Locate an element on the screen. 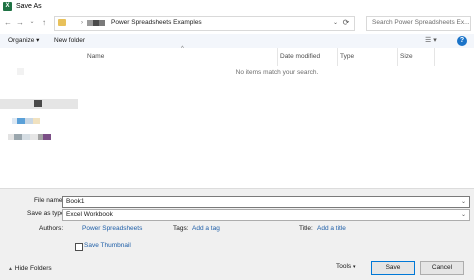  column-header-size: Size is located at coordinates (406, 57).